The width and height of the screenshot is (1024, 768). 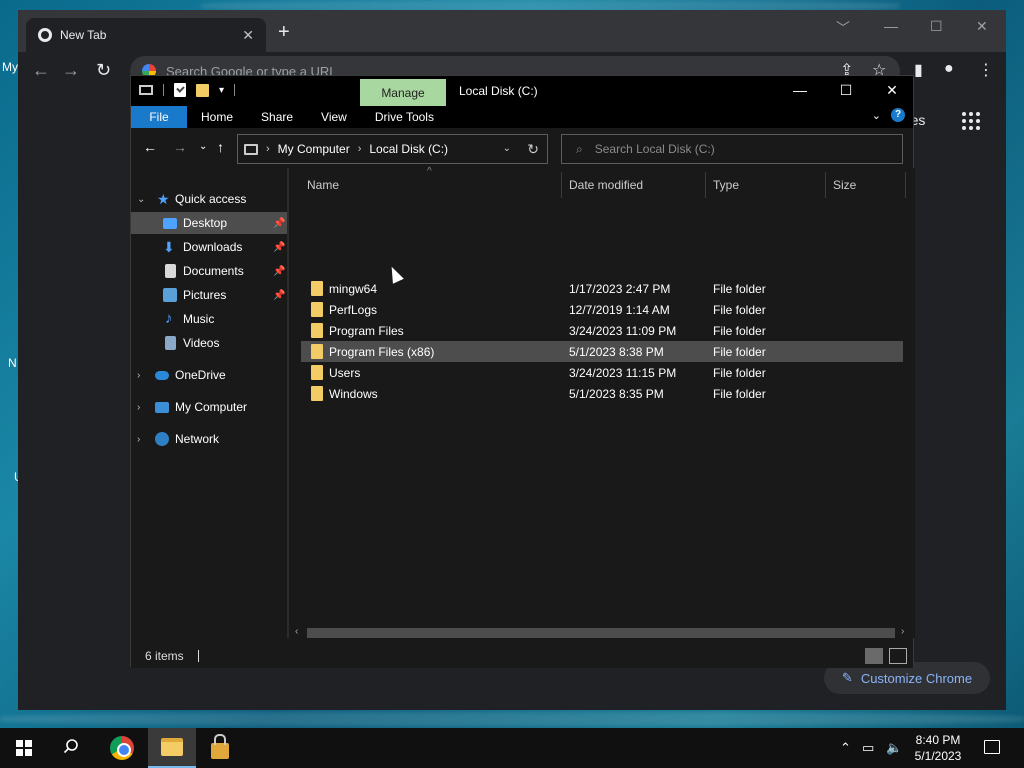 I want to click on column-header-date-modified: Date modified, so click(x=606, y=185).